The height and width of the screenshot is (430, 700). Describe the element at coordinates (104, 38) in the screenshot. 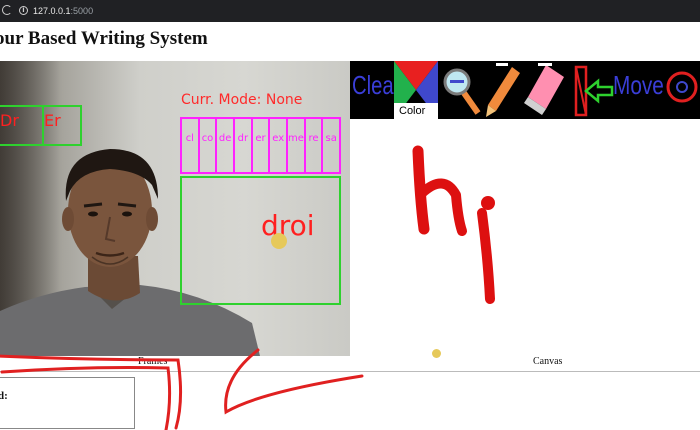

I see `page-title: our Based Writing System` at that location.